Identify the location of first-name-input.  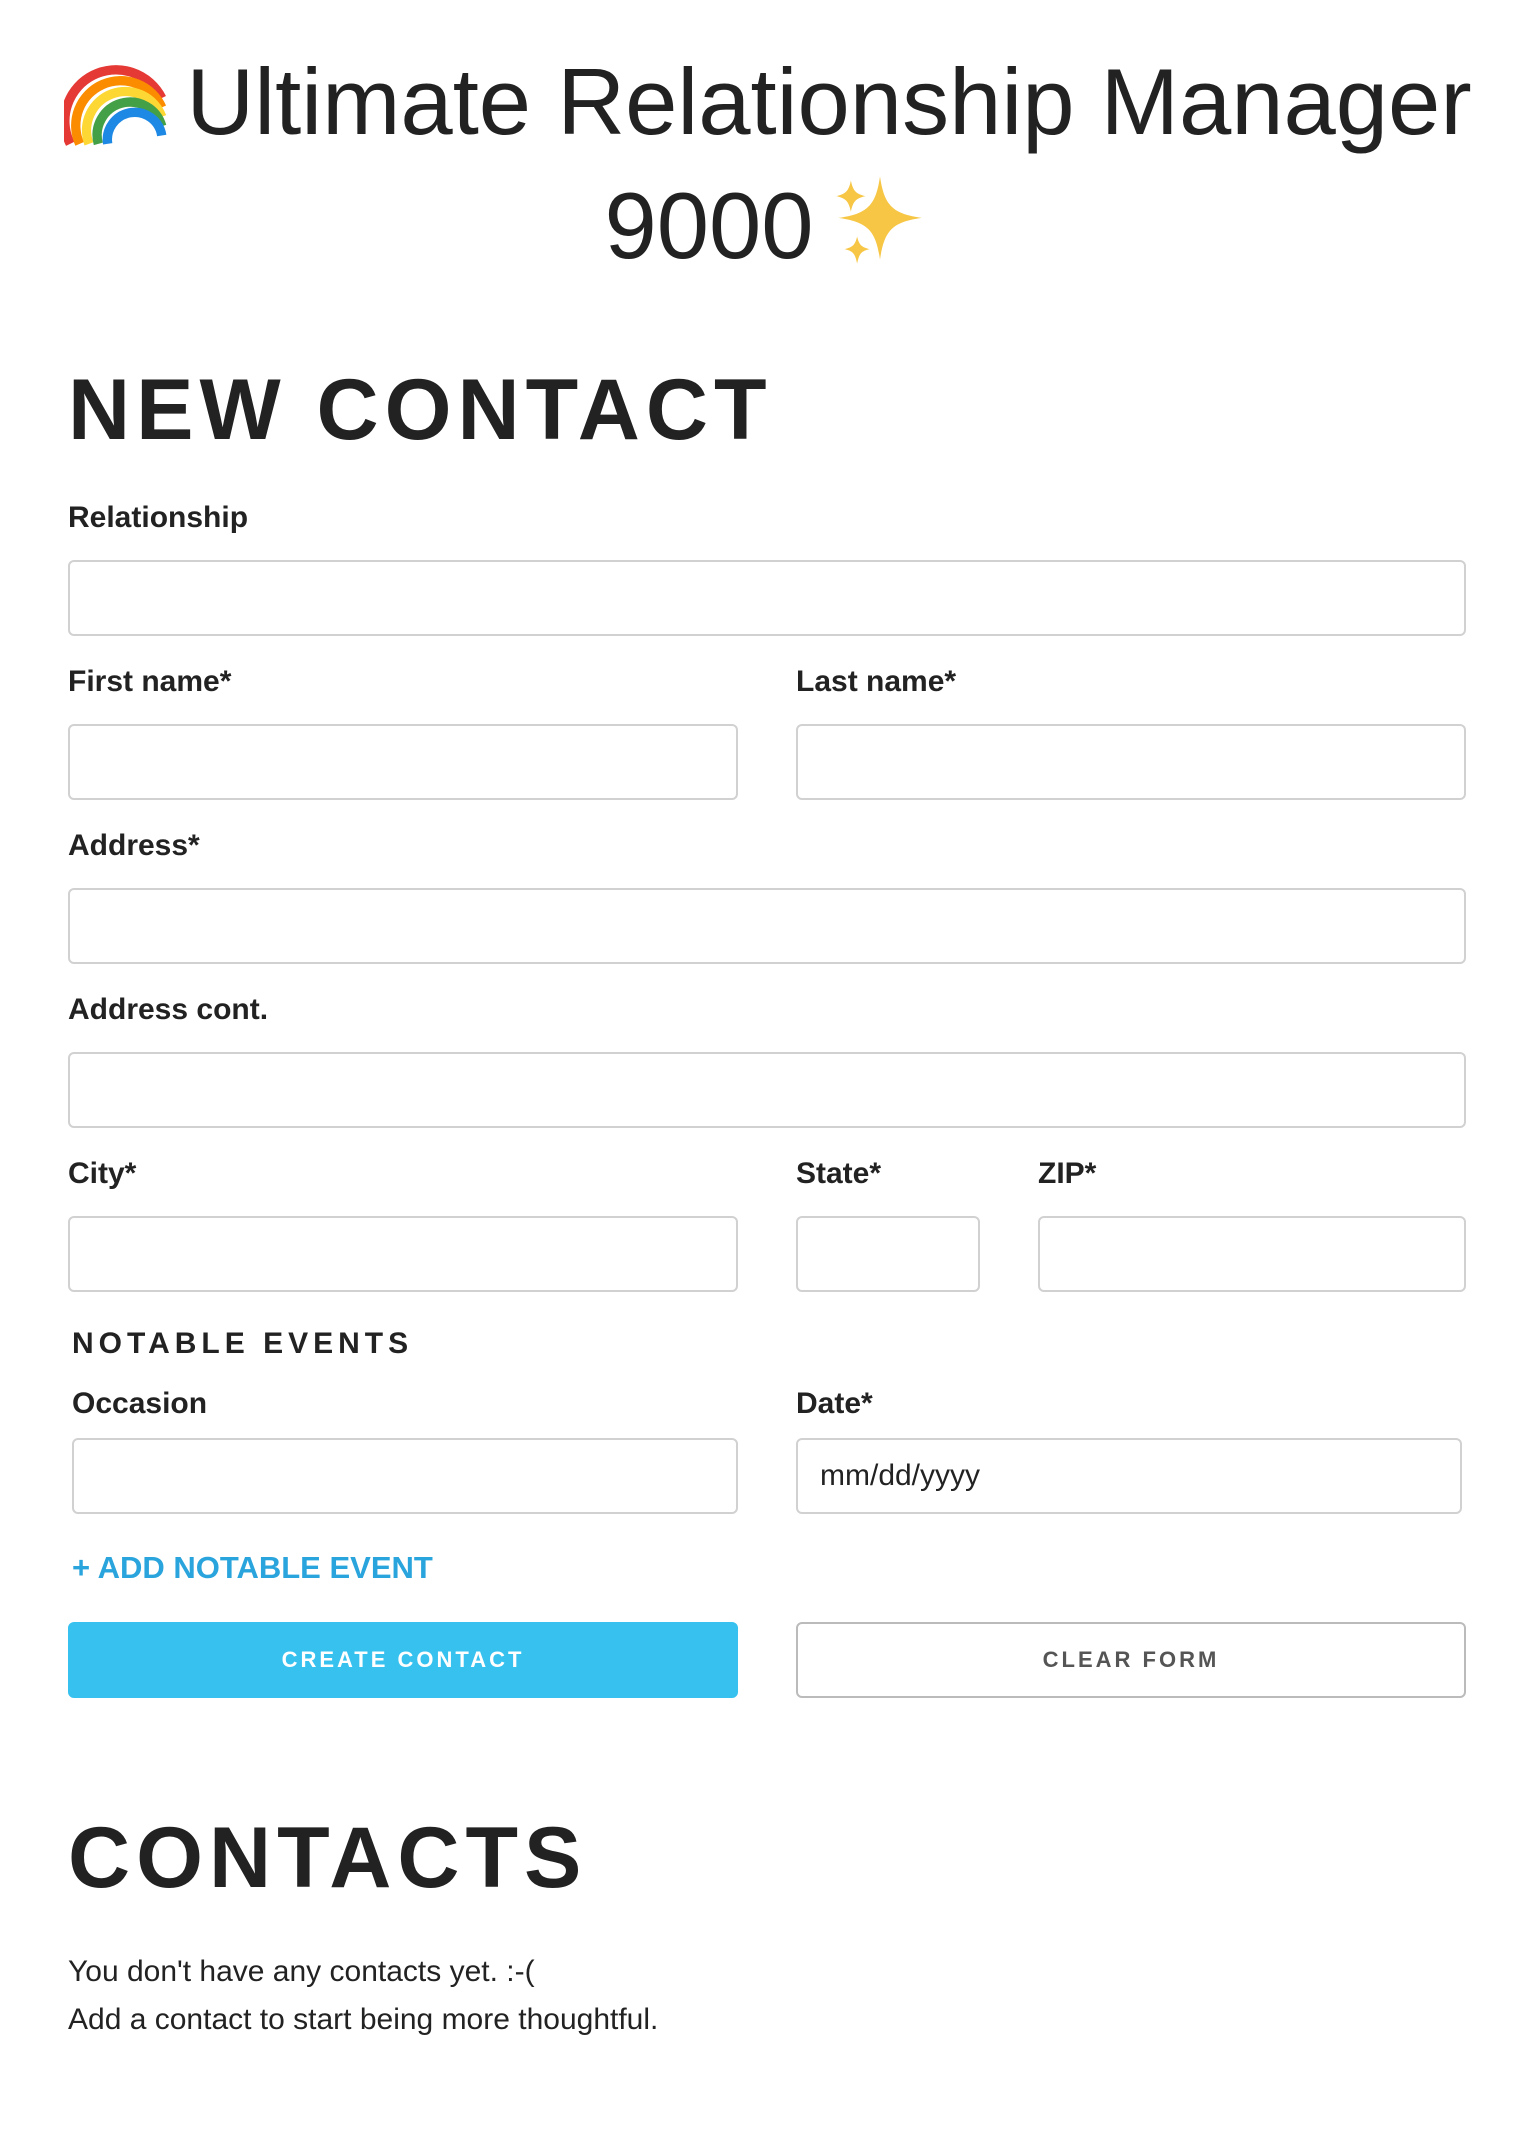
(403, 762).